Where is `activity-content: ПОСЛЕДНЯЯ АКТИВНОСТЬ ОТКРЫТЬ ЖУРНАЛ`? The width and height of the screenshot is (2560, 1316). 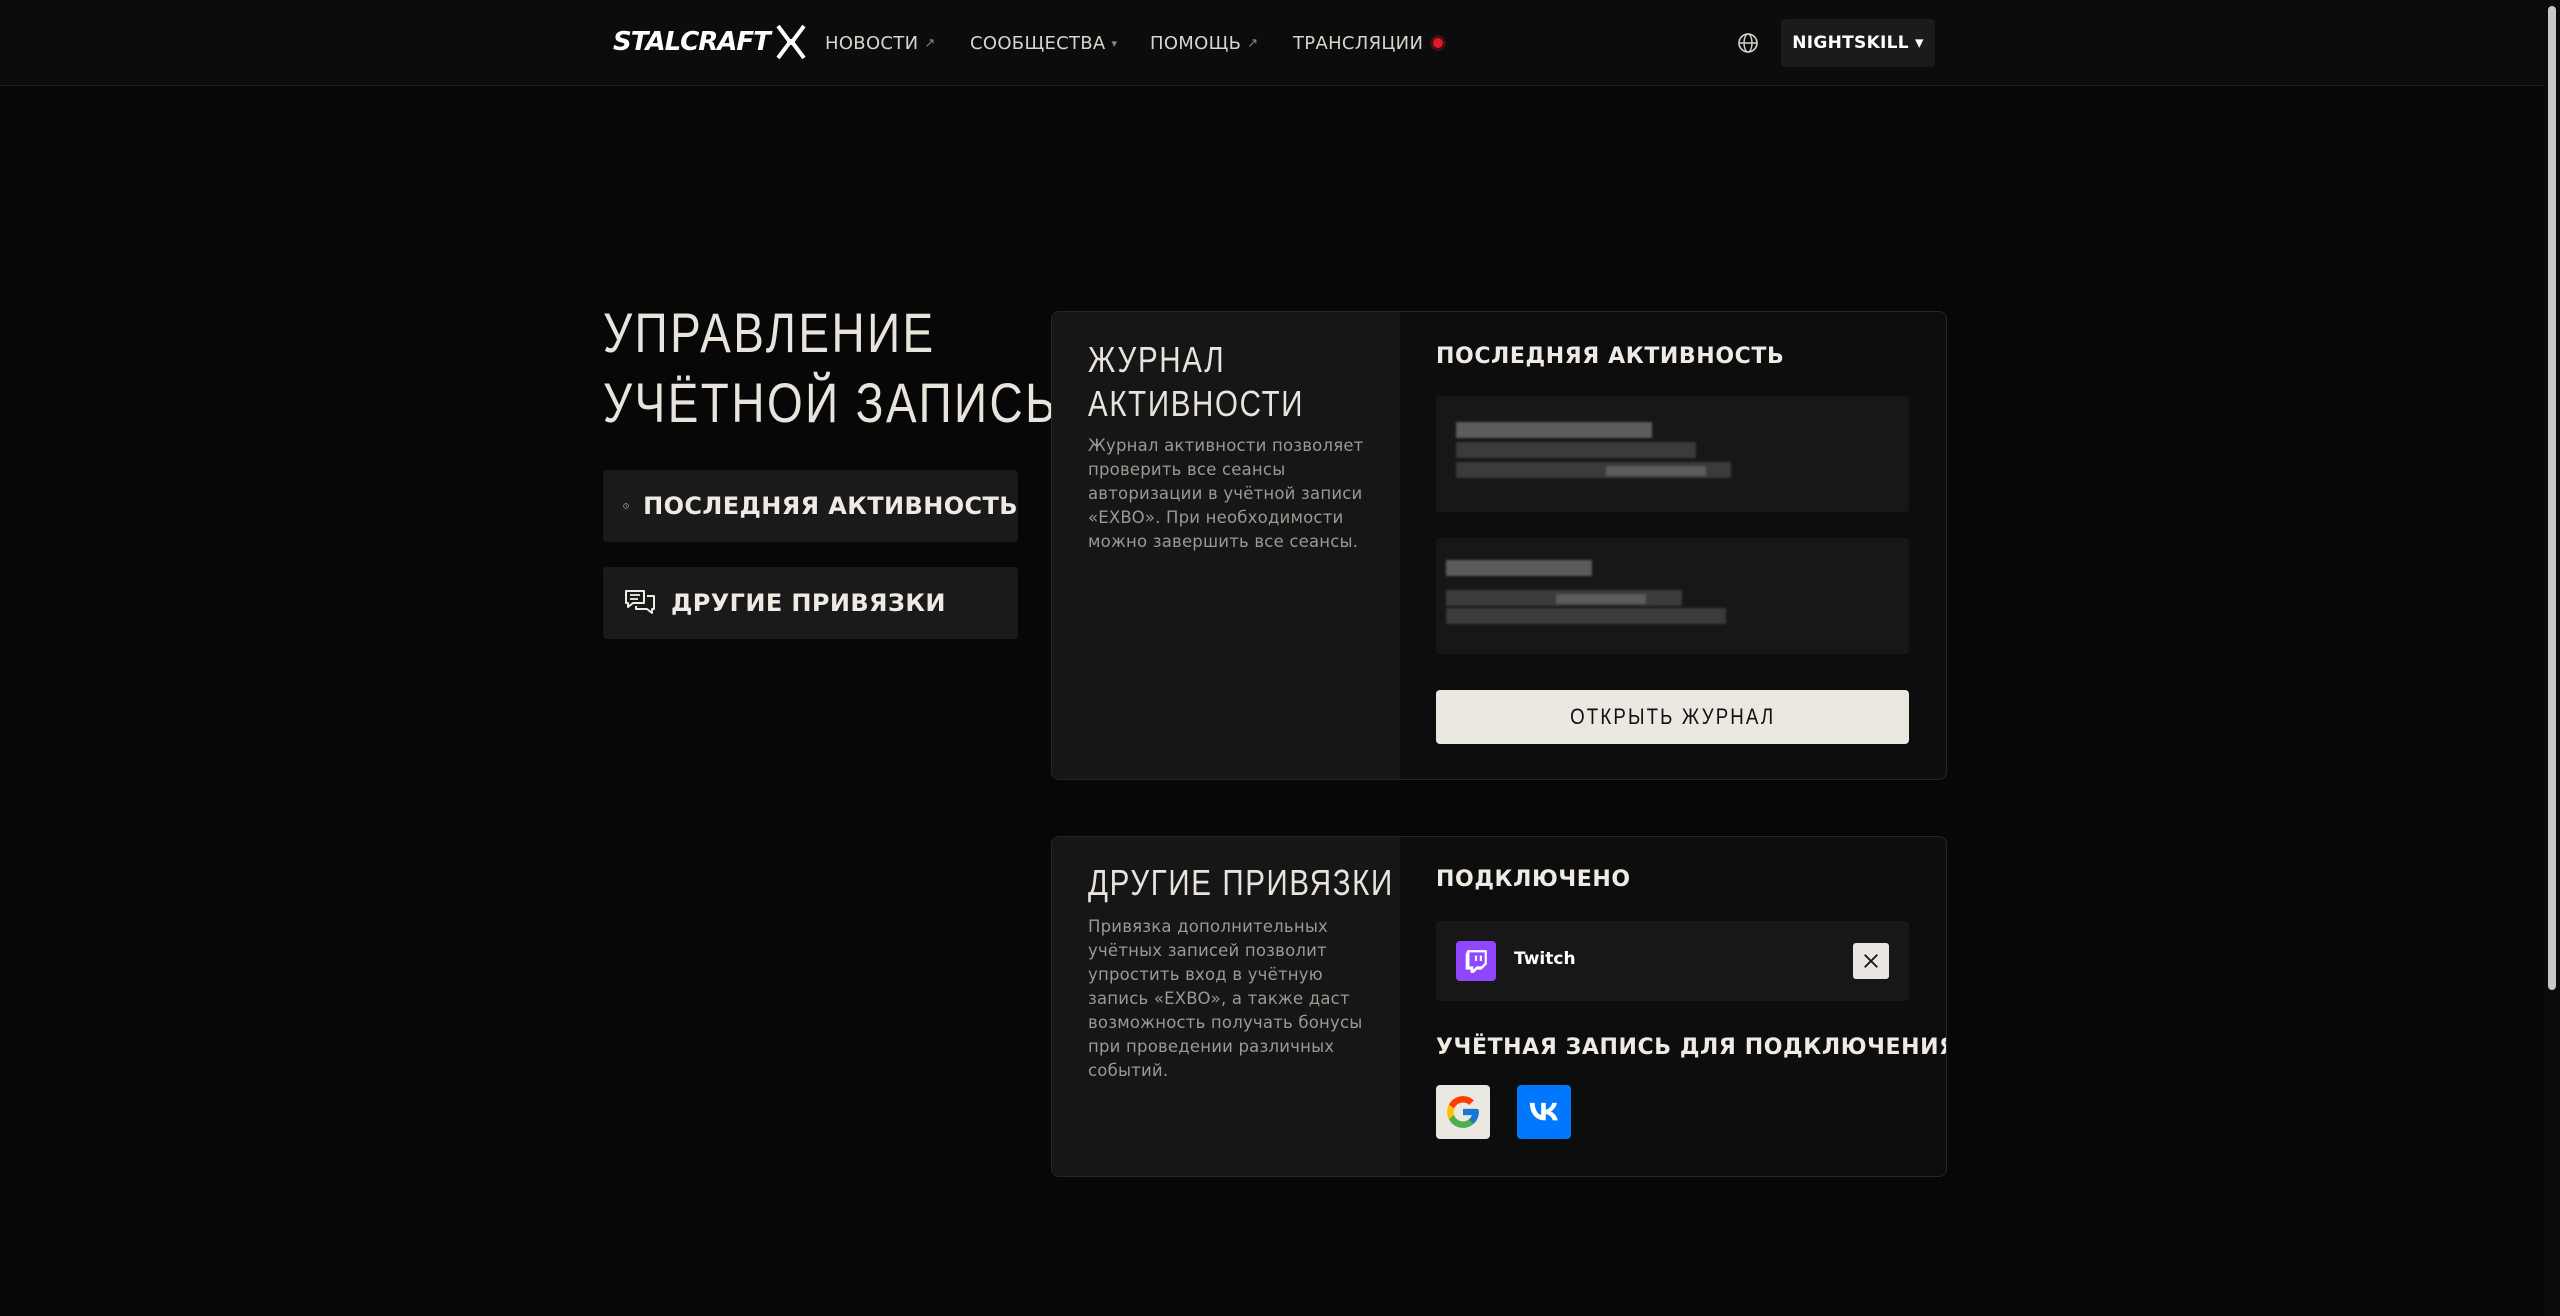
activity-content: ПОСЛЕДНЯЯ АКТИВНОСТЬ ОТКРЫТЬ ЖУРНАЛ is located at coordinates (1673, 545).